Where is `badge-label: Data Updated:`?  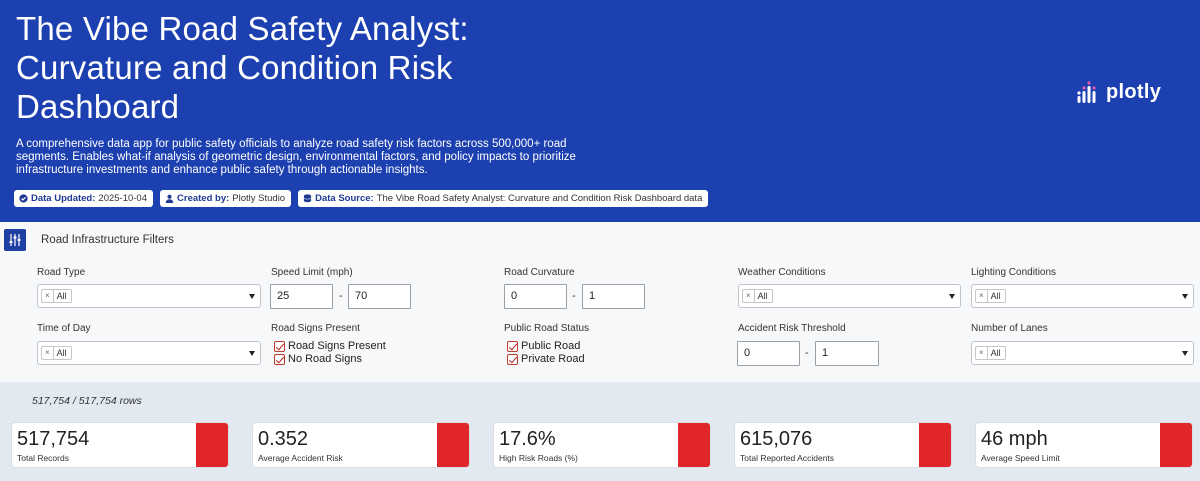
badge-label: Data Updated: is located at coordinates (63, 198).